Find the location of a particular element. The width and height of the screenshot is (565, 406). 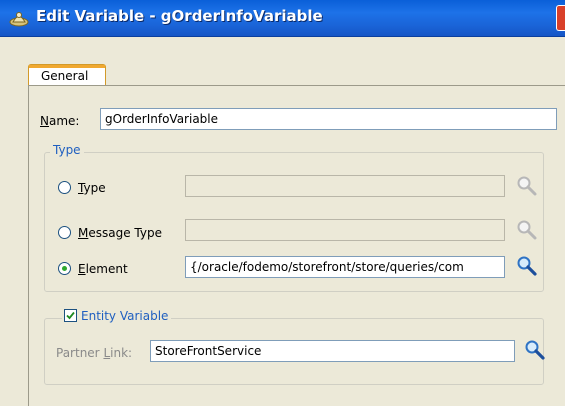

window-title: Edit Variable - gOrderInfoVariable is located at coordinates (179, 16).